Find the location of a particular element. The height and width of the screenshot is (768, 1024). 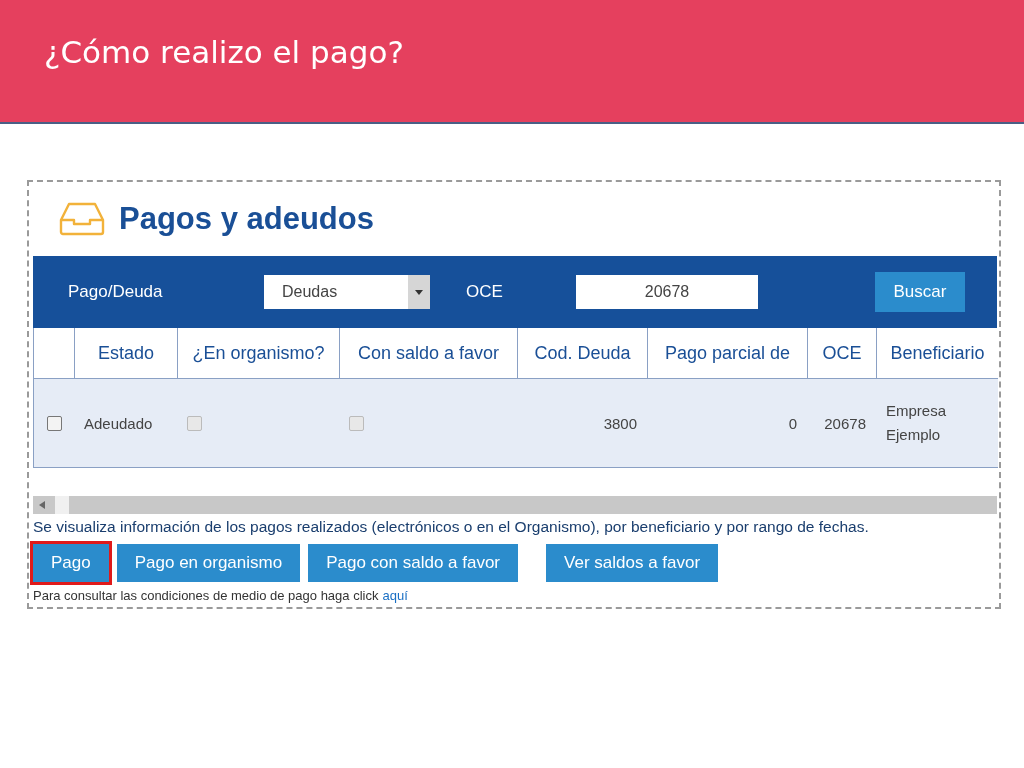

action-button: Pago en organismo is located at coordinates (208, 563).